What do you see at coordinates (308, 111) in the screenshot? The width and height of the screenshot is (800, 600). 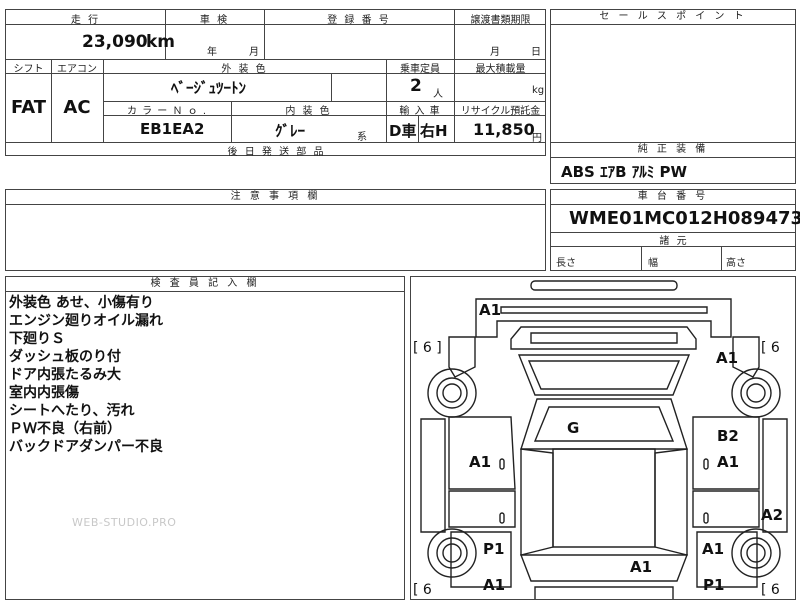 I see `interior-color-header: 内 装 色` at bounding box center [308, 111].